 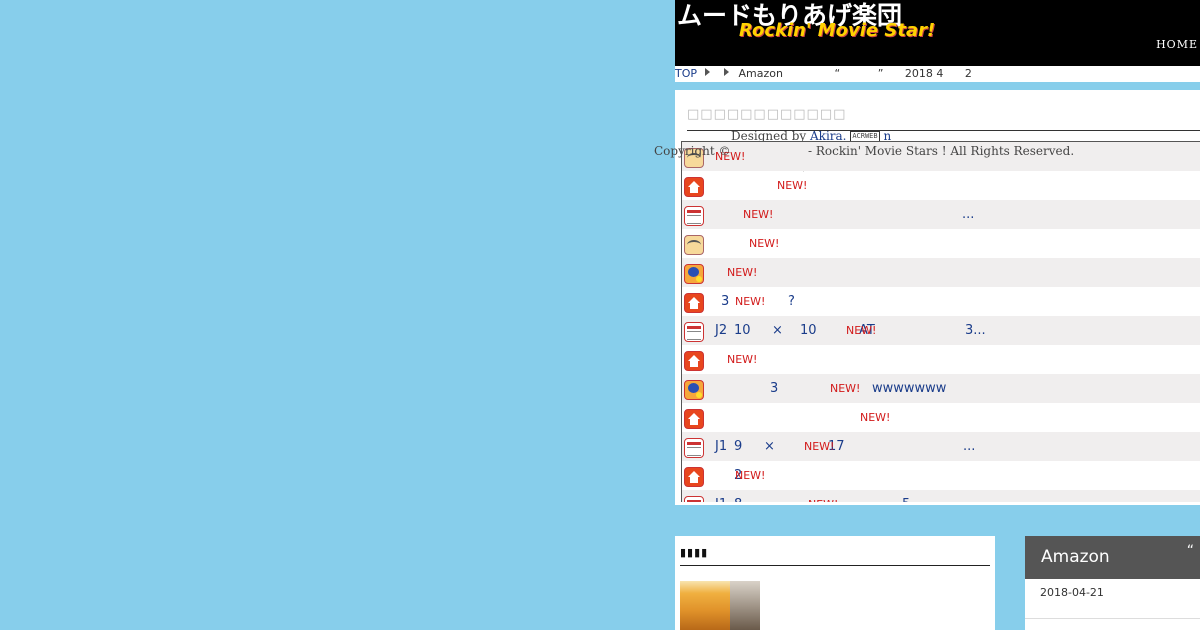 What do you see at coordinates (941, 214) in the screenshot?
I see `article-row: ... NEW!` at bounding box center [941, 214].